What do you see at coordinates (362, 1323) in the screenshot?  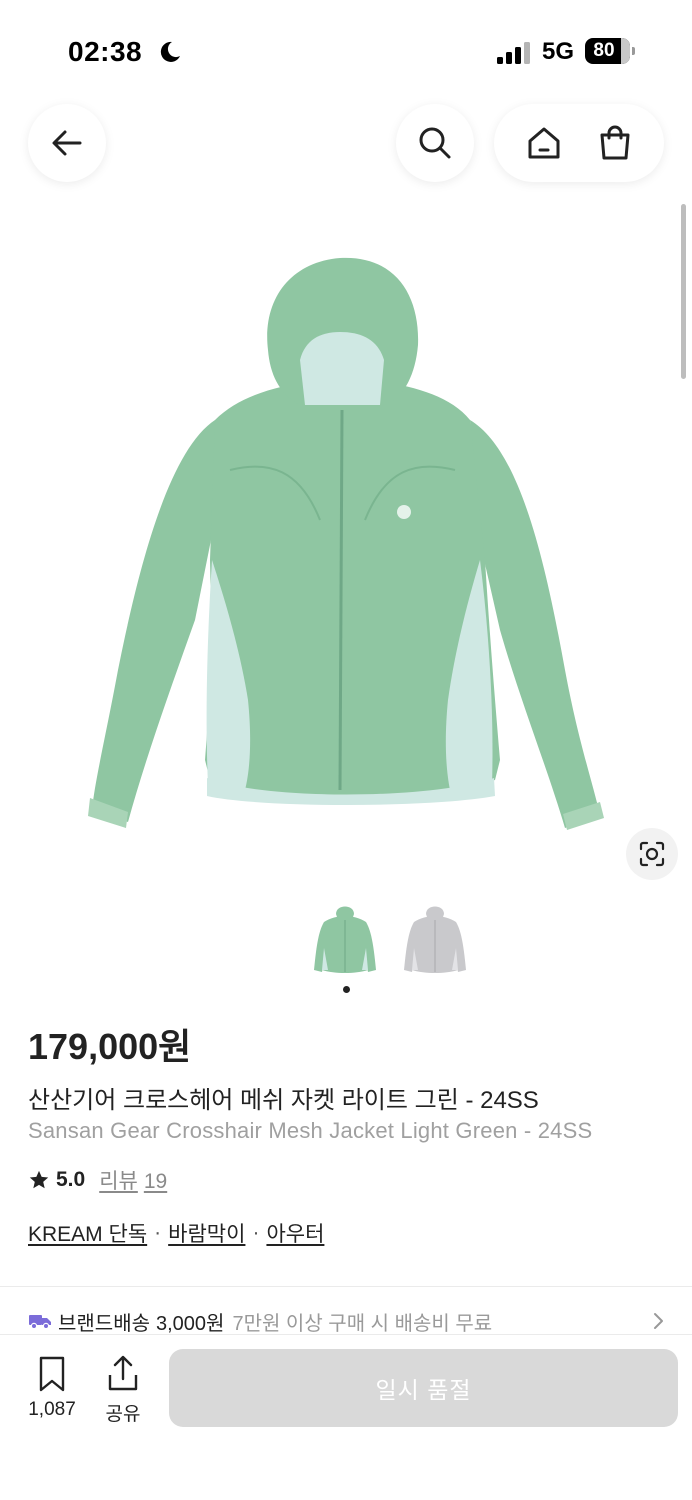 I see `delivery-note: 7만원 이상 구매 시 배송비 무료` at bounding box center [362, 1323].